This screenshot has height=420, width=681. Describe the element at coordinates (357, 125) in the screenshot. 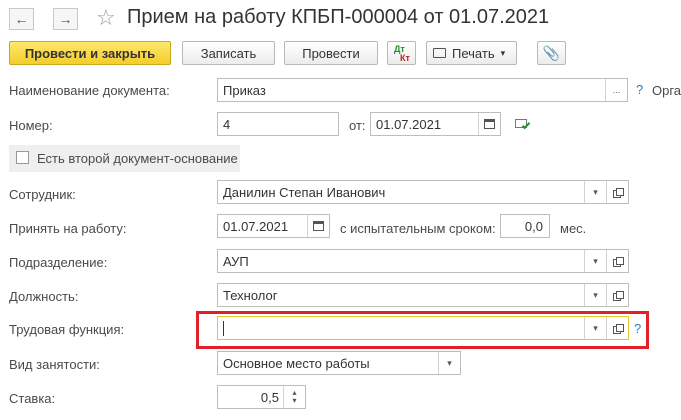

I see `date-from-label: от:` at that location.